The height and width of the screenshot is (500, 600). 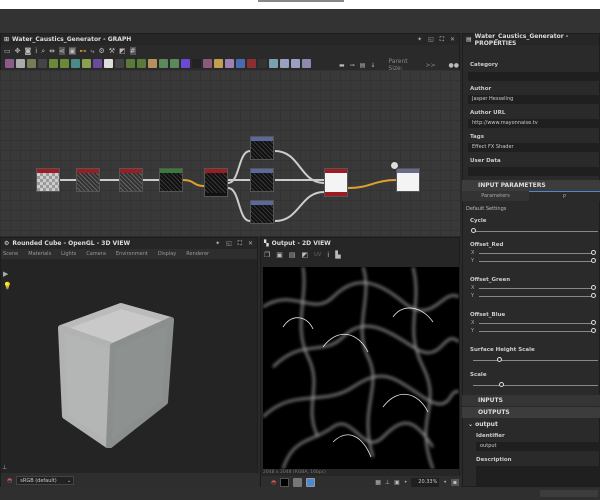 What do you see at coordinates (352, 65) in the screenshot?
I see `pin-node-icon: ⊸` at bounding box center [352, 65].